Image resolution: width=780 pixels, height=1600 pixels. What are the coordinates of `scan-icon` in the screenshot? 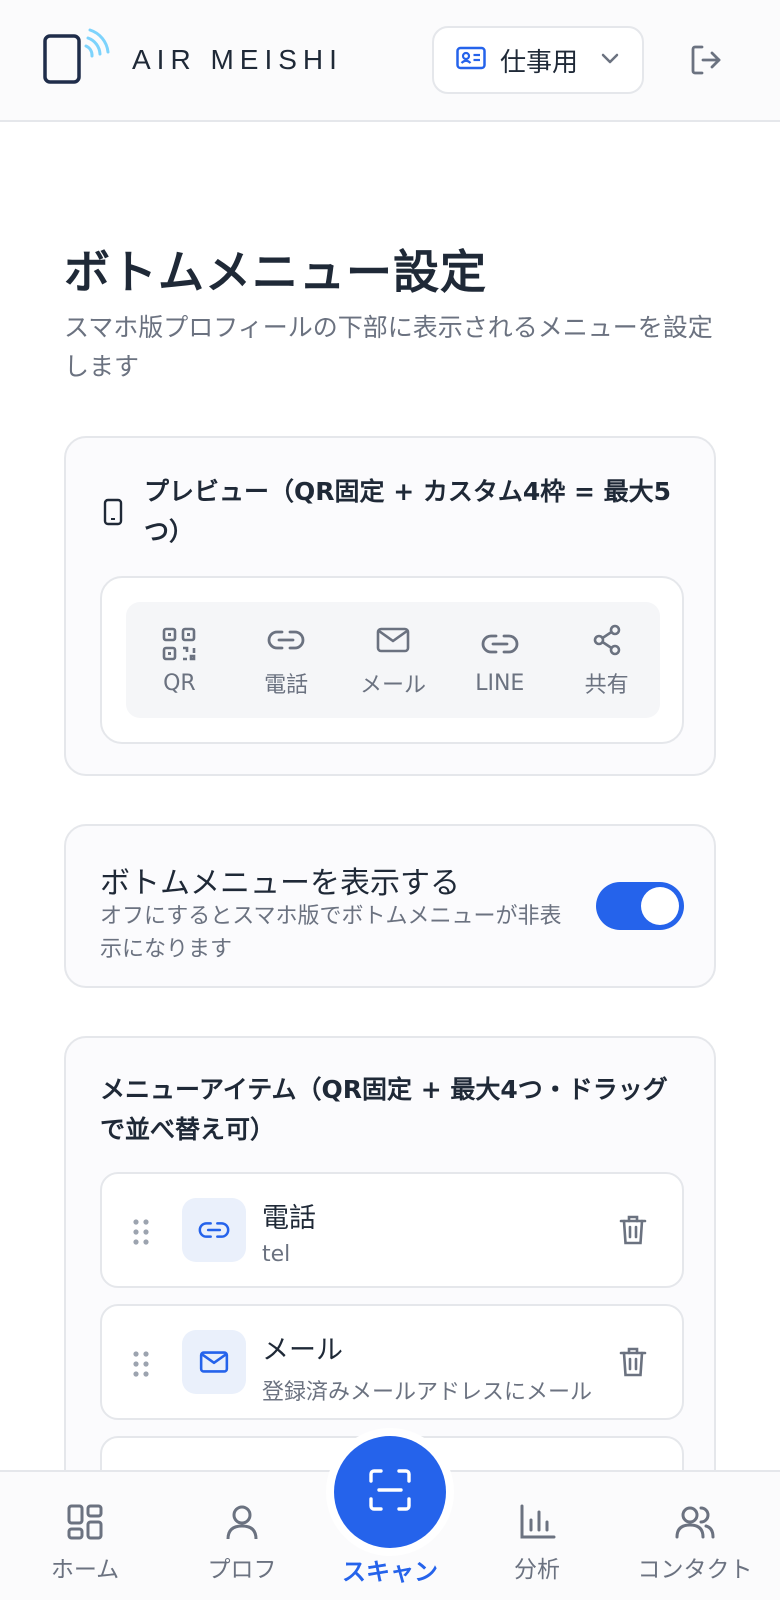 It's located at (390, 1492).